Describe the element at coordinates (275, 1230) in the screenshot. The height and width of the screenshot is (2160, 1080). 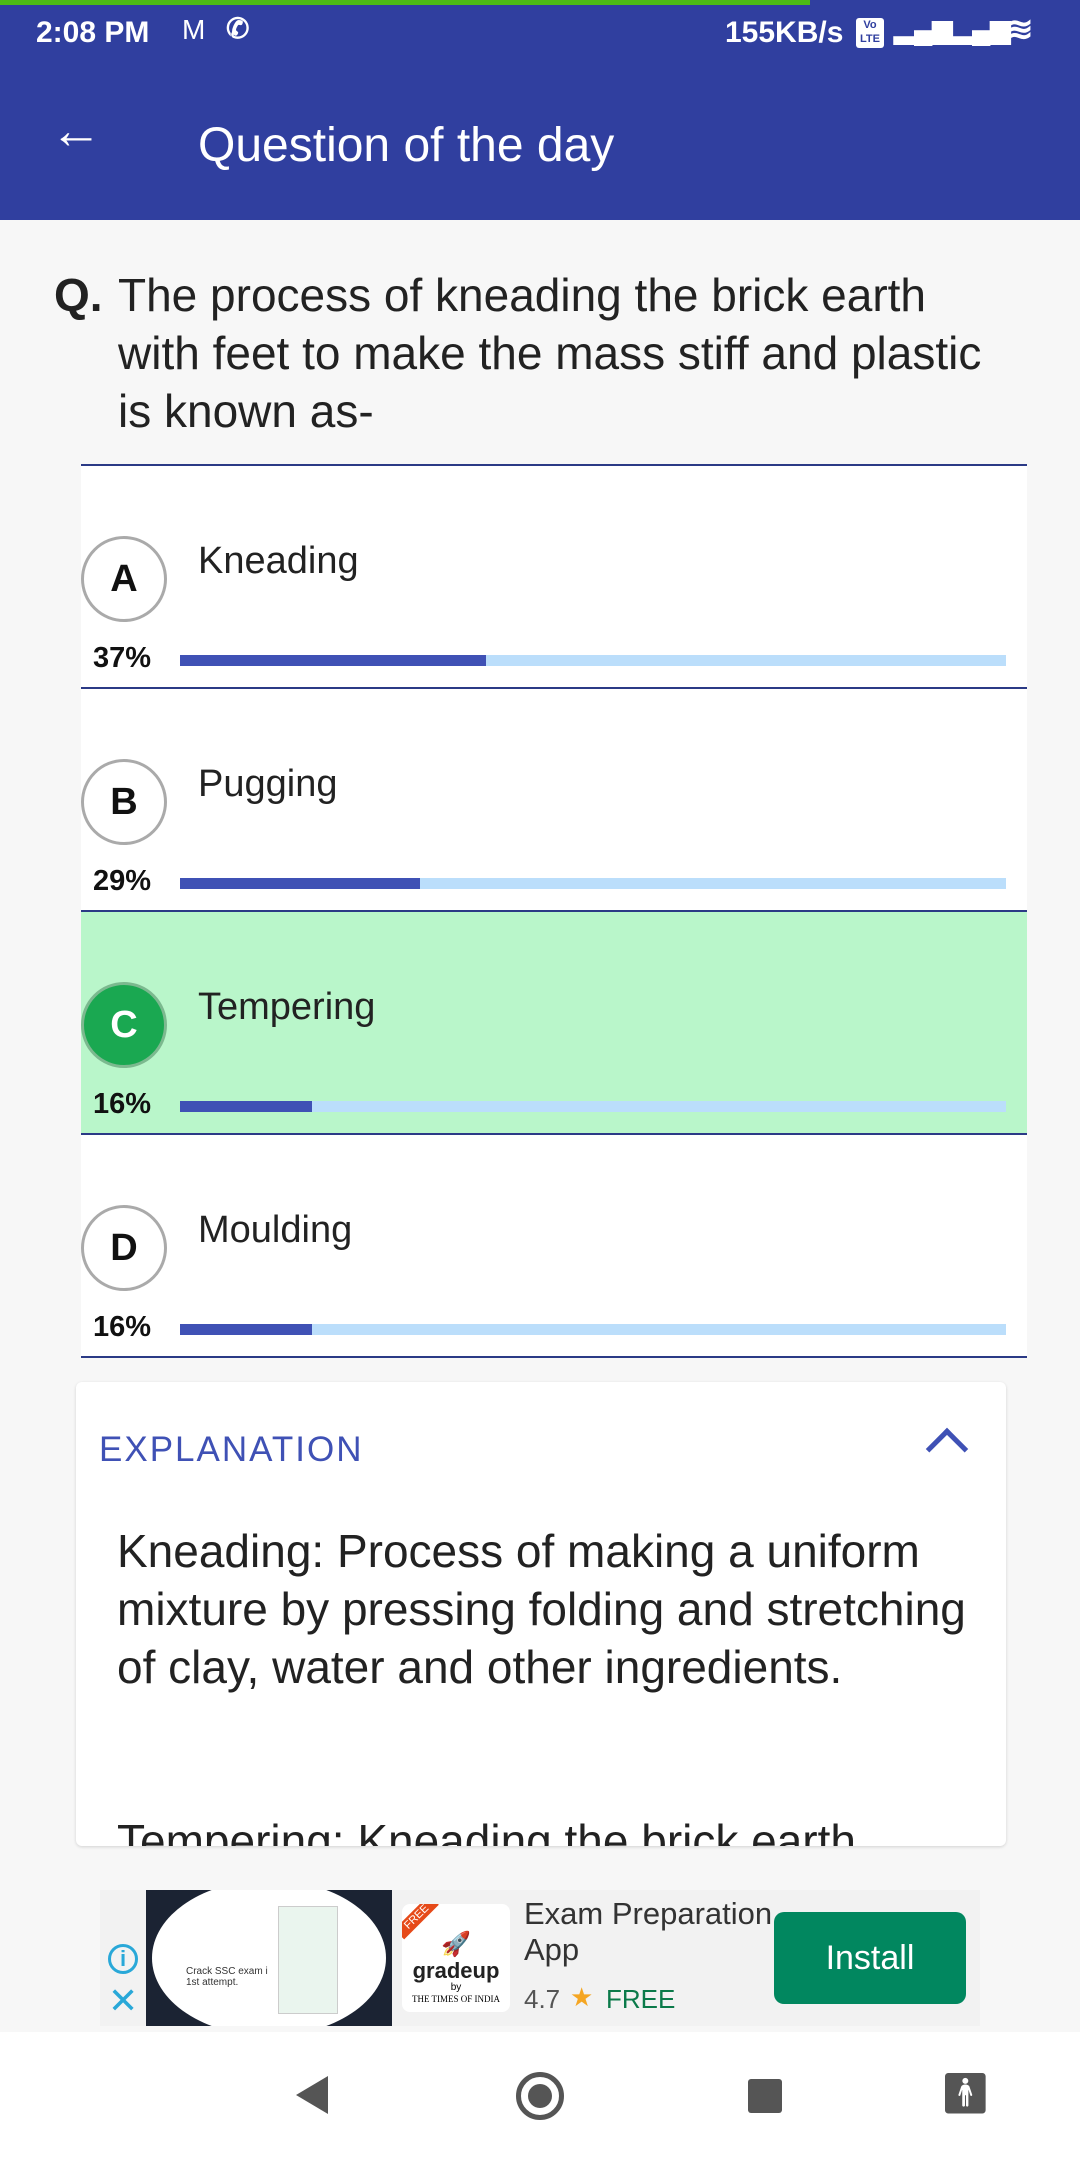
I see `option-label: Moulding` at that location.